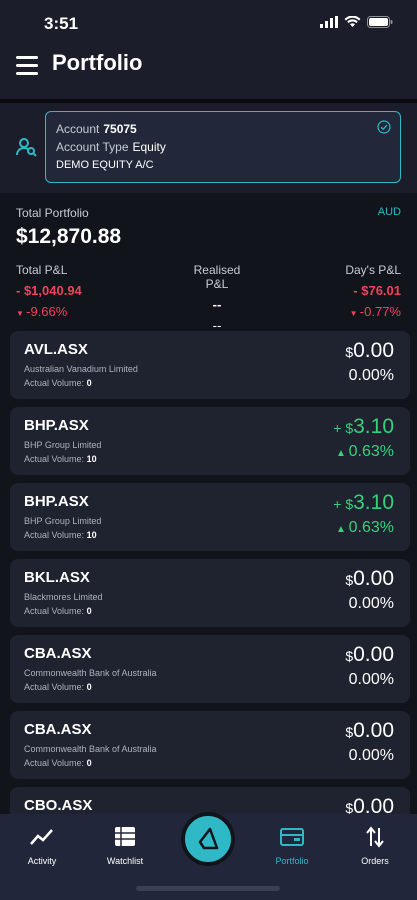 The height and width of the screenshot is (900, 417). Describe the element at coordinates (223, 129) in the screenshot. I see `account-number-row: Account 75075` at that location.